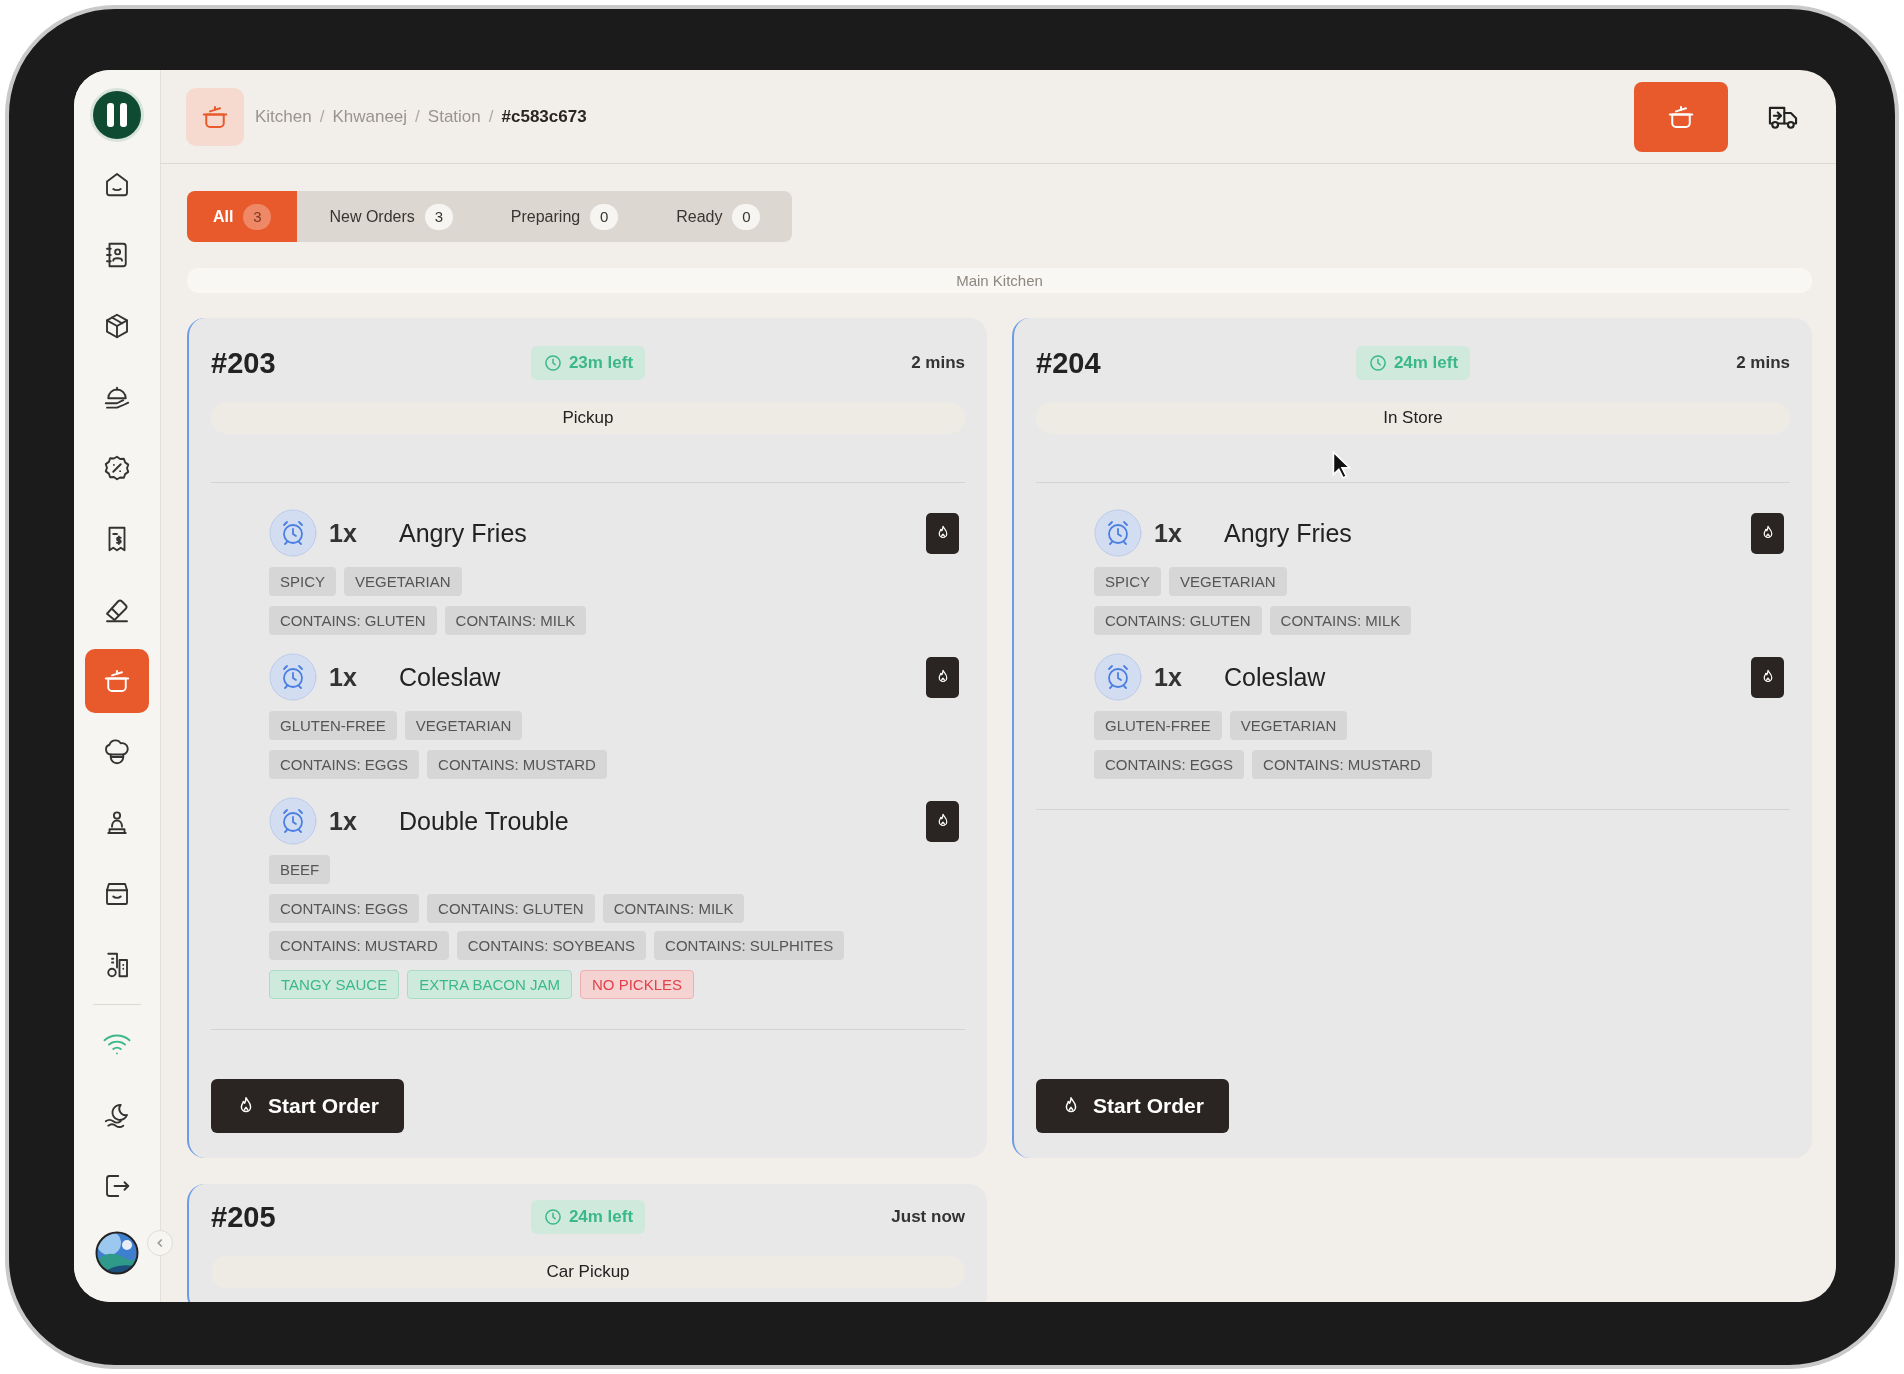 The image size is (1904, 1374). Describe the element at coordinates (1681, 116) in the screenshot. I see `kitchen-button` at that location.